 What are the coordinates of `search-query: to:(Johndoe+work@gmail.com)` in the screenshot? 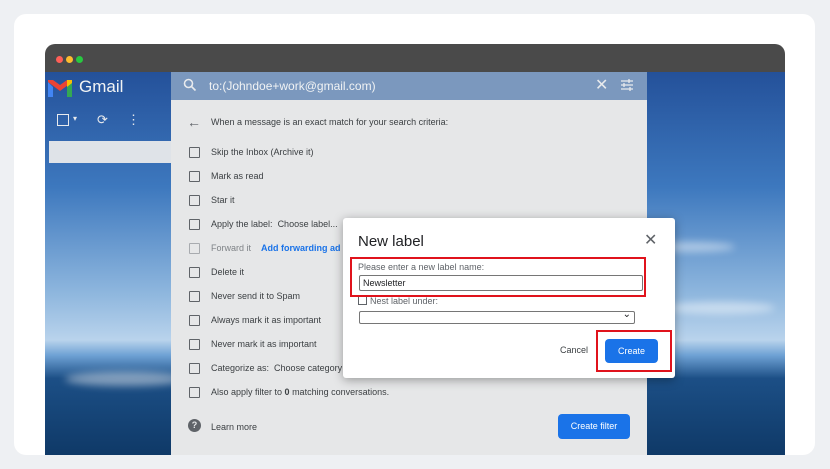 It's located at (292, 86).